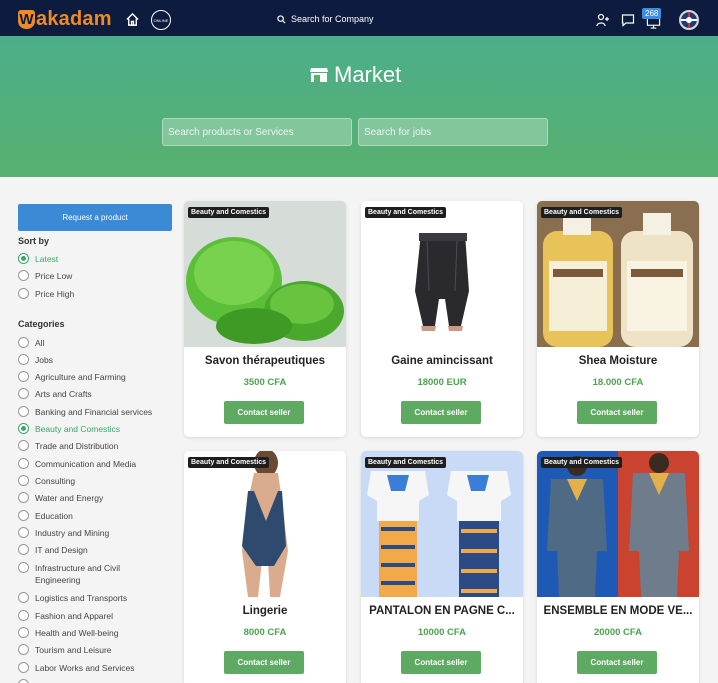 The height and width of the screenshot is (683, 718). Describe the element at coordinates (54, 515) in the screenshot. I see `category-label: Education` at that location.